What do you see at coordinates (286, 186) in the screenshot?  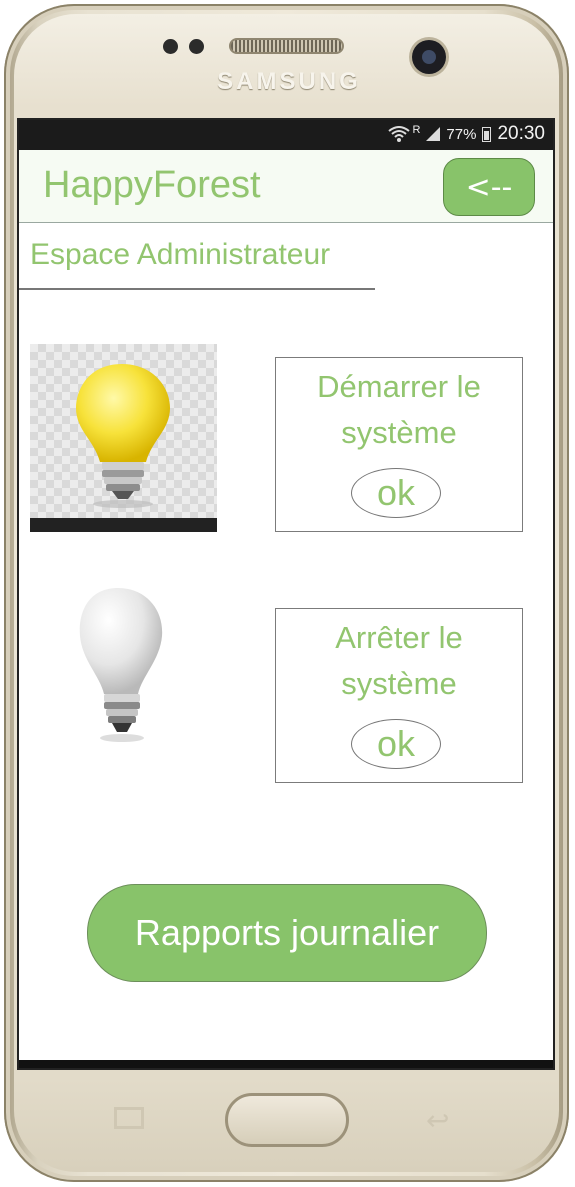 I see `app-bar: HappyForest <--` at bounding box center [286, 186].